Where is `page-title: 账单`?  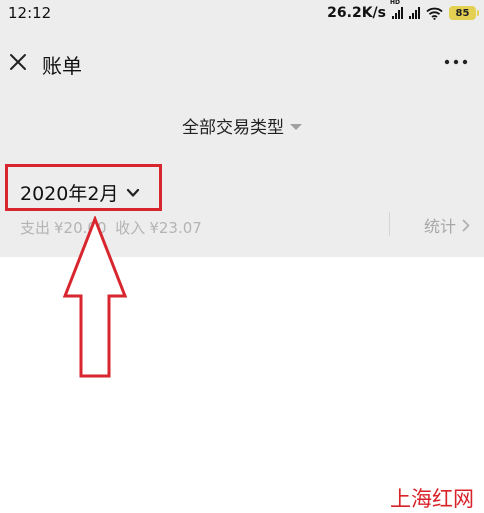 page-title: 账单 is located at coordinates (62, 66).